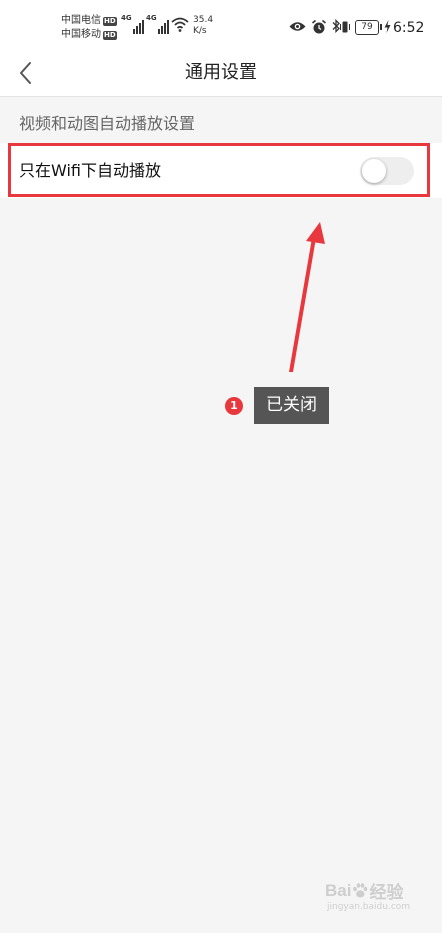 Image resolution: width=442 pixels, height=933 pixels. I want to click on watermark-logo: Bai 经验, so click(364, 891).